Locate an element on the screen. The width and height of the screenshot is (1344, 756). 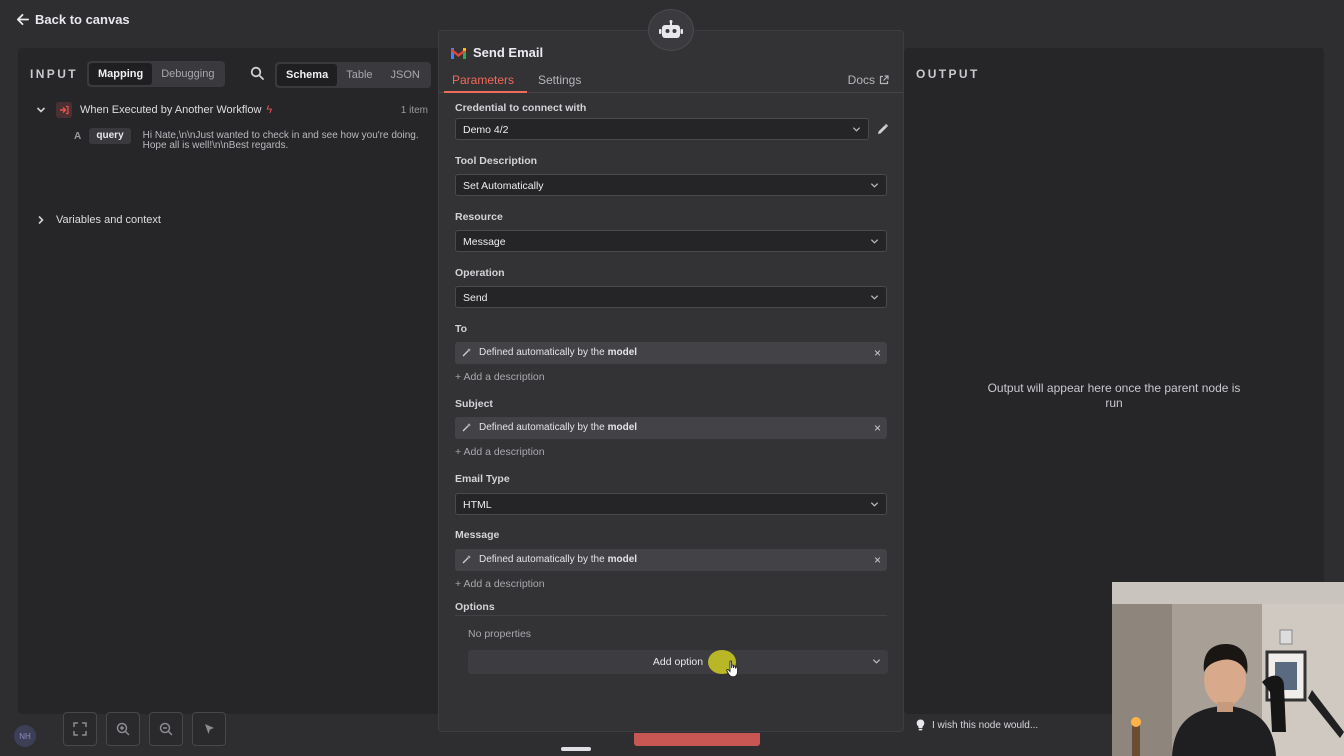
schema-tab: Schema is located at coordinates (307, 75).